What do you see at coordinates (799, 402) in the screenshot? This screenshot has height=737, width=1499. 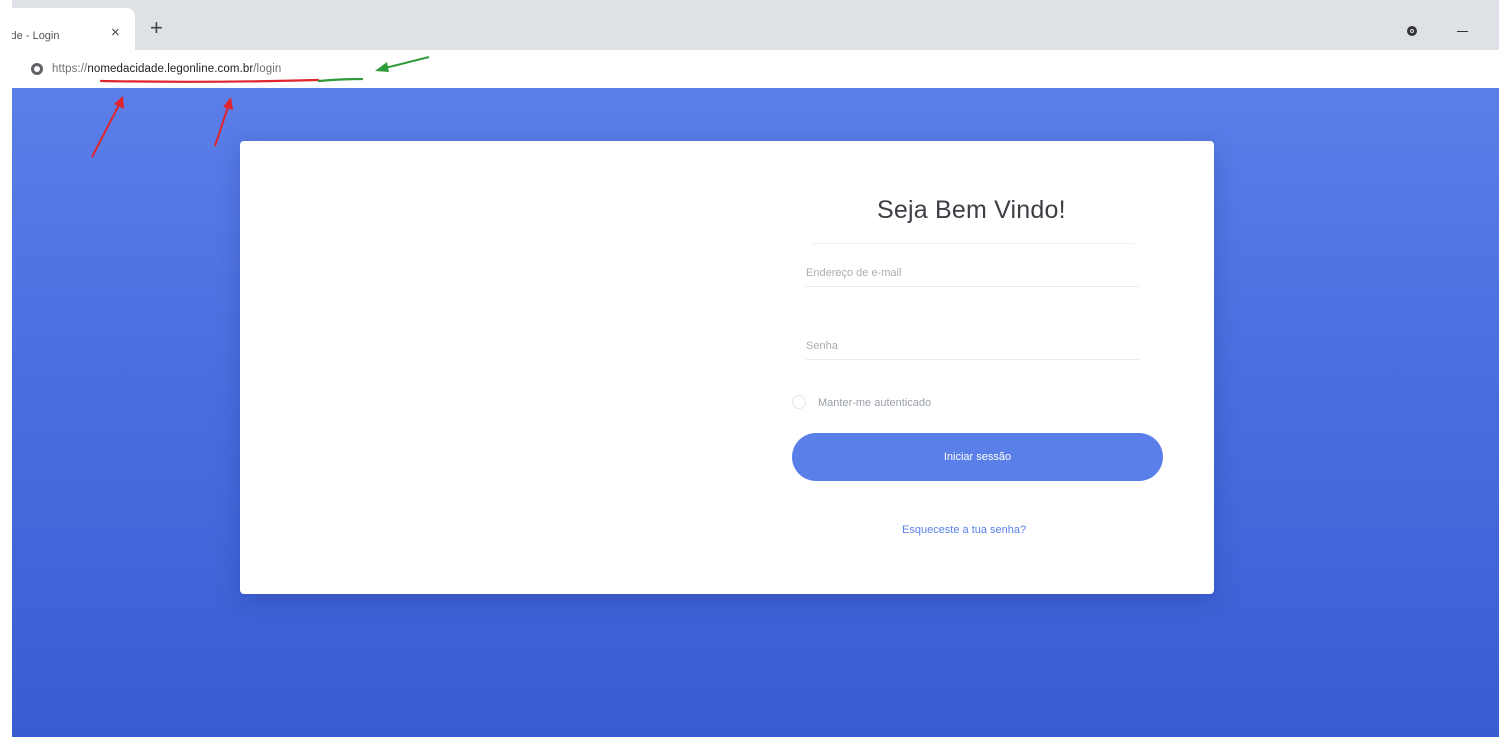 I see `remember-me-checkbox` at bounding box center [799, 402].